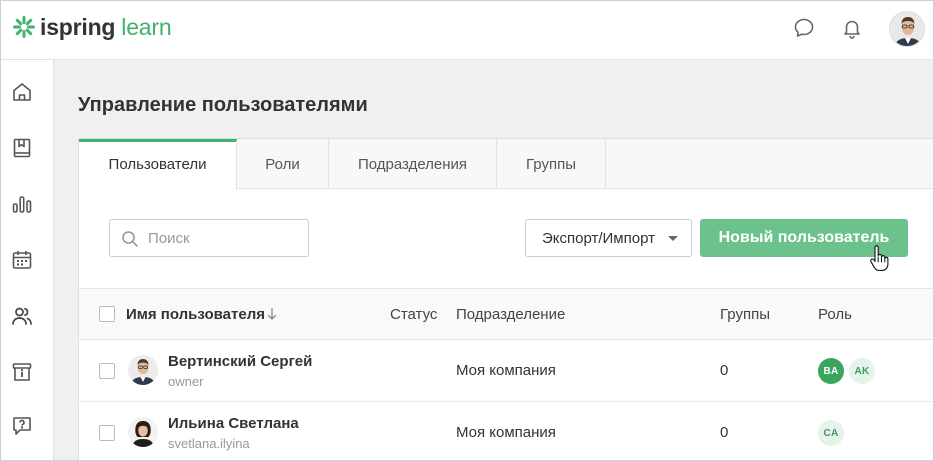 The height and width of the screenshot is (461, 934). I want to click on search-box, so click(209, 238).